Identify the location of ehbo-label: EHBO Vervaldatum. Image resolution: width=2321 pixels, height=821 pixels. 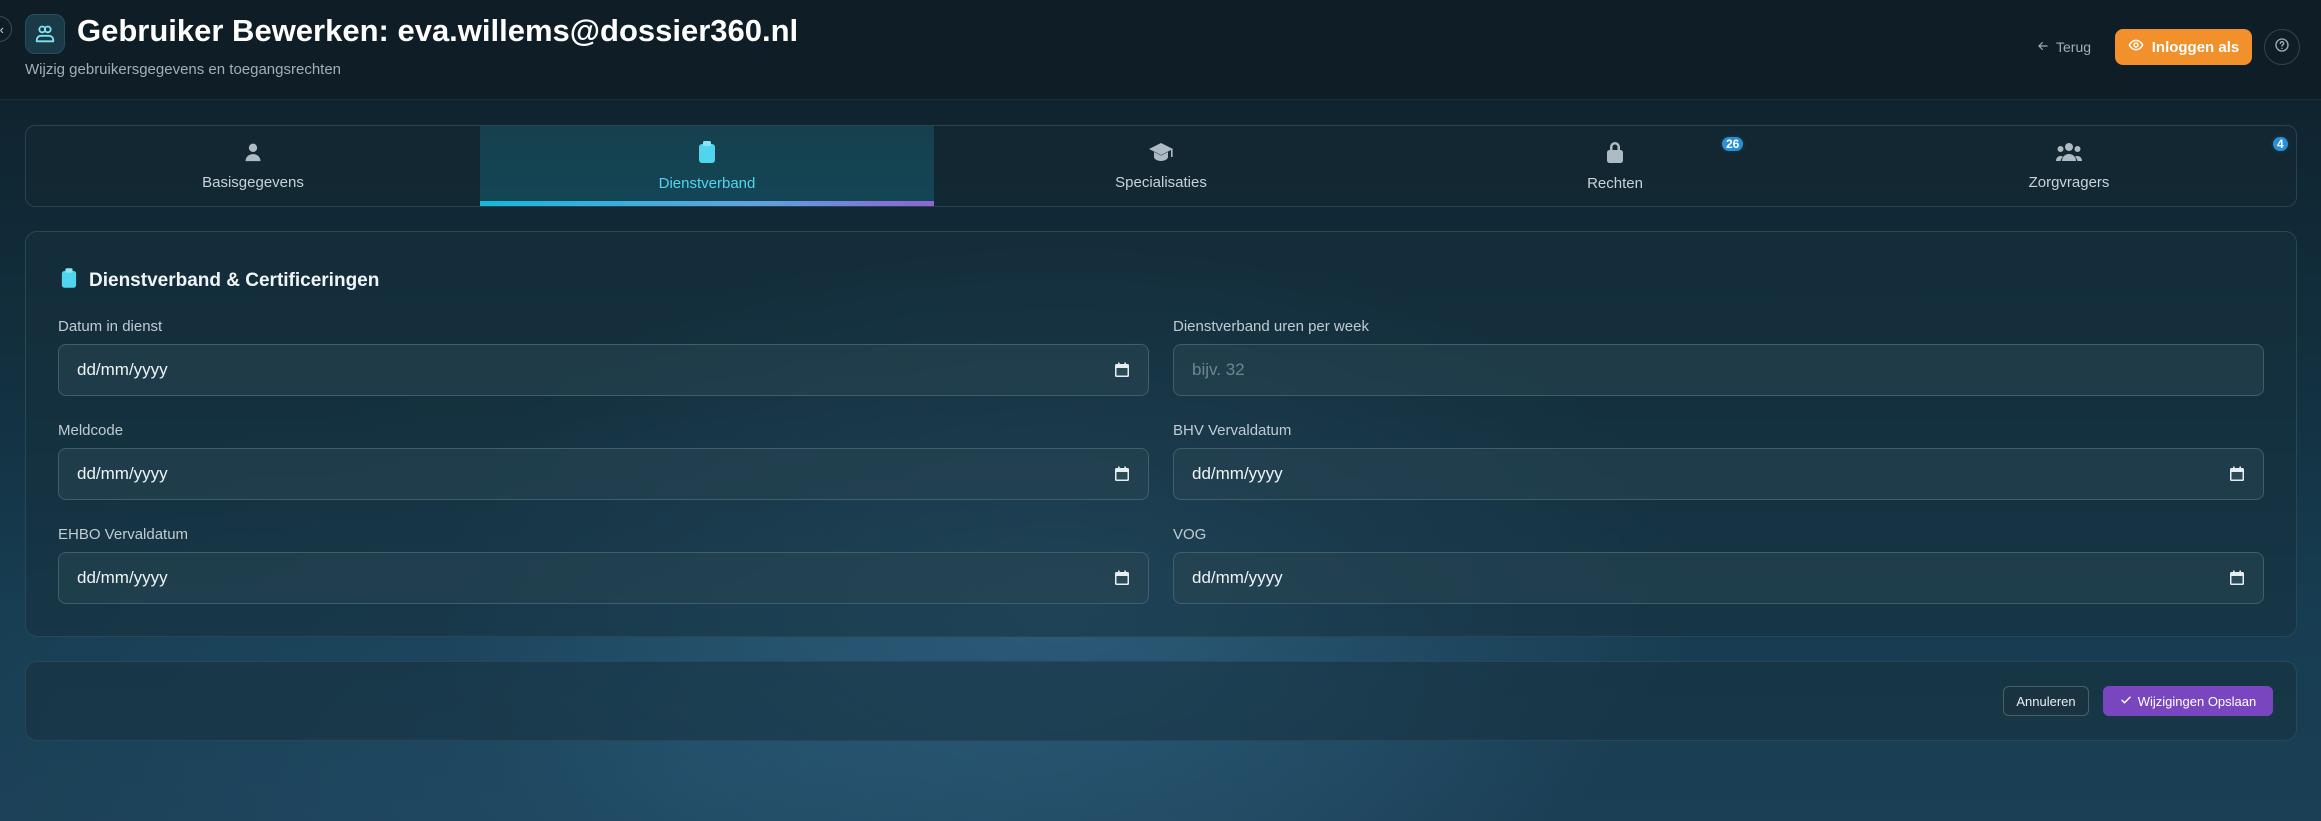
(123, 534).